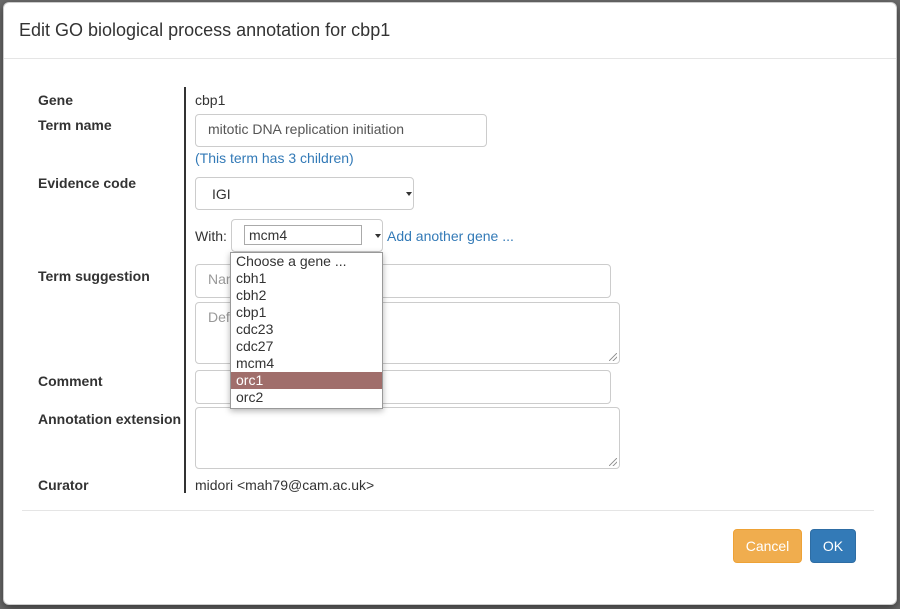 The image size is (900, 609). Describe the element at coordinates (341, 130) in the screenshot. I see `term-name-input: mitotic DNA replication initiation` at that location.